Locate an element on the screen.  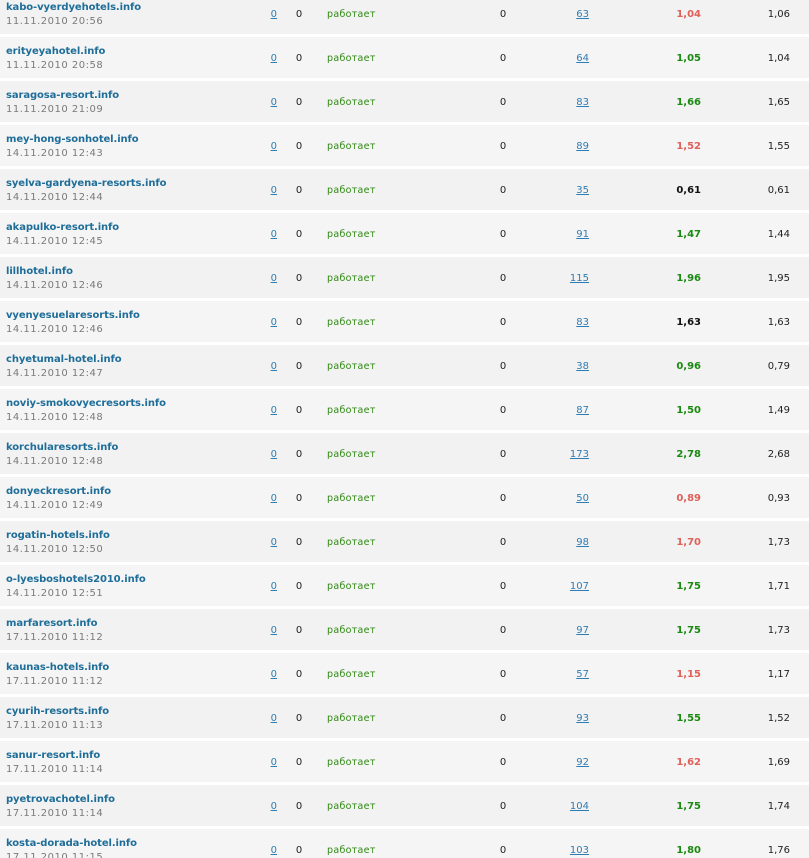
site-name-link: chyetumal-hotel.info is located at coordinates (64, 359).